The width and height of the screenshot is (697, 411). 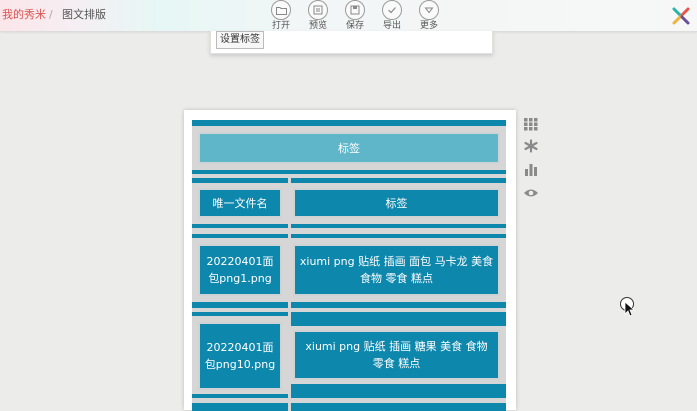 I want to click on xiumi-logo-icon, so click(x=681, y=16).